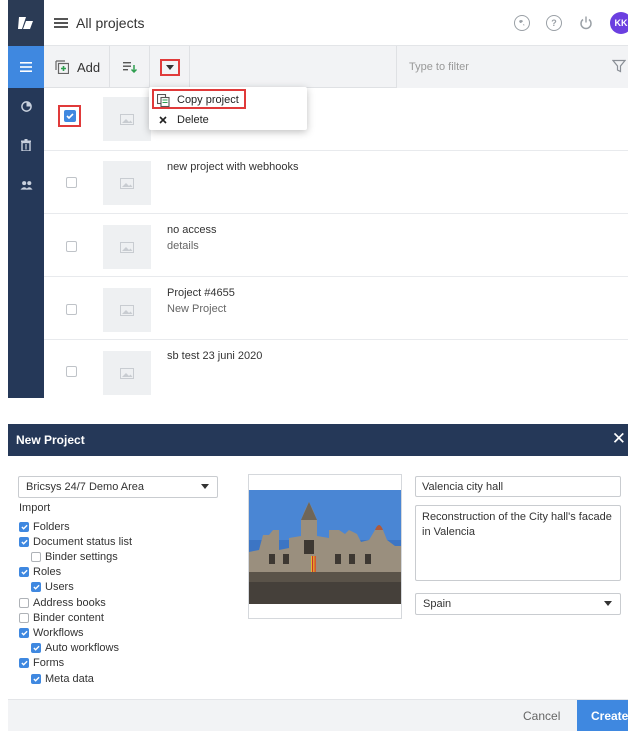 This screenshot has width=628, height=731. I want to click on toolbar: Add, so click(336, 67).